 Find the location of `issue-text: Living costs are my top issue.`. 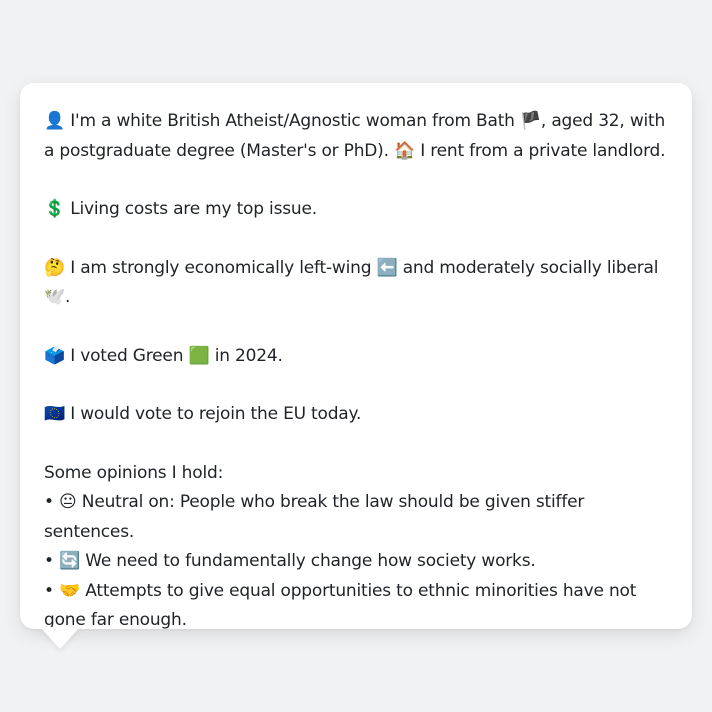

issue-text: Living costs are my top issue. is located at coordinates (193, 209).